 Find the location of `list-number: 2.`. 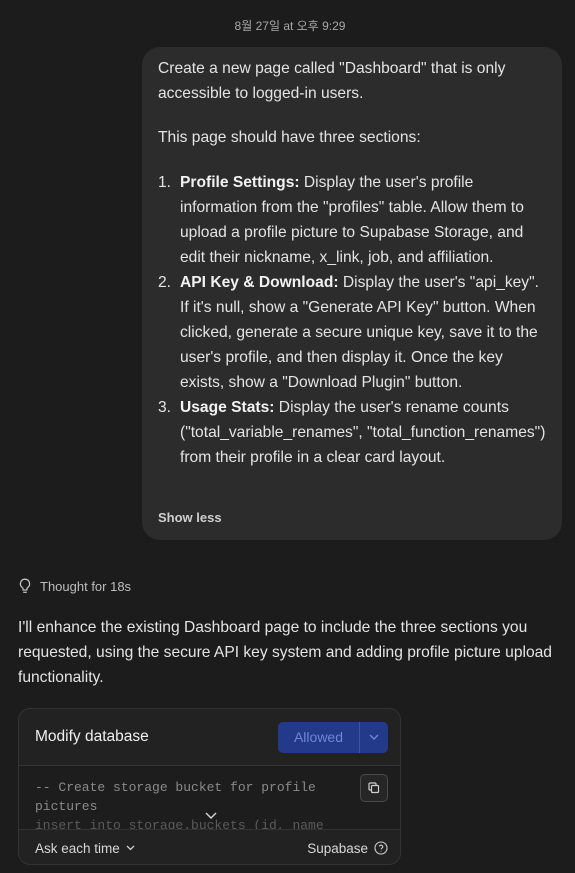

list-number: 2. is located at coordinates (165, 282).